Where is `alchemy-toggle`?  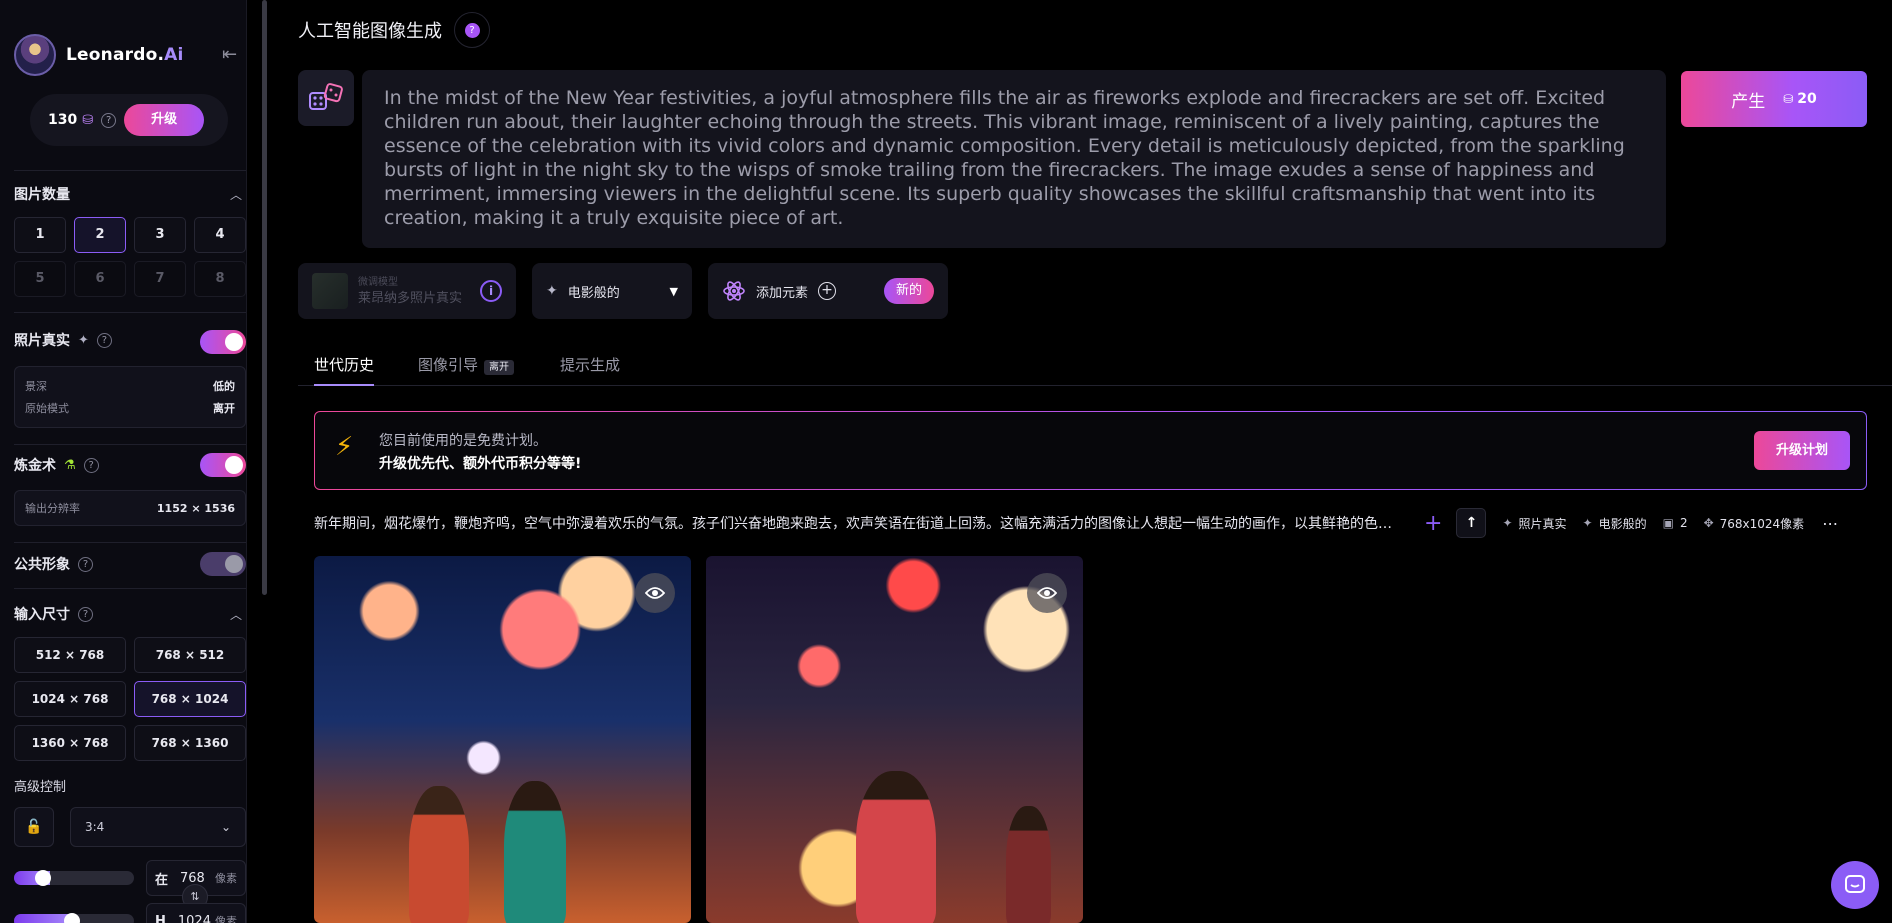
alchemy-toggle is located at coordinates (223, 465).